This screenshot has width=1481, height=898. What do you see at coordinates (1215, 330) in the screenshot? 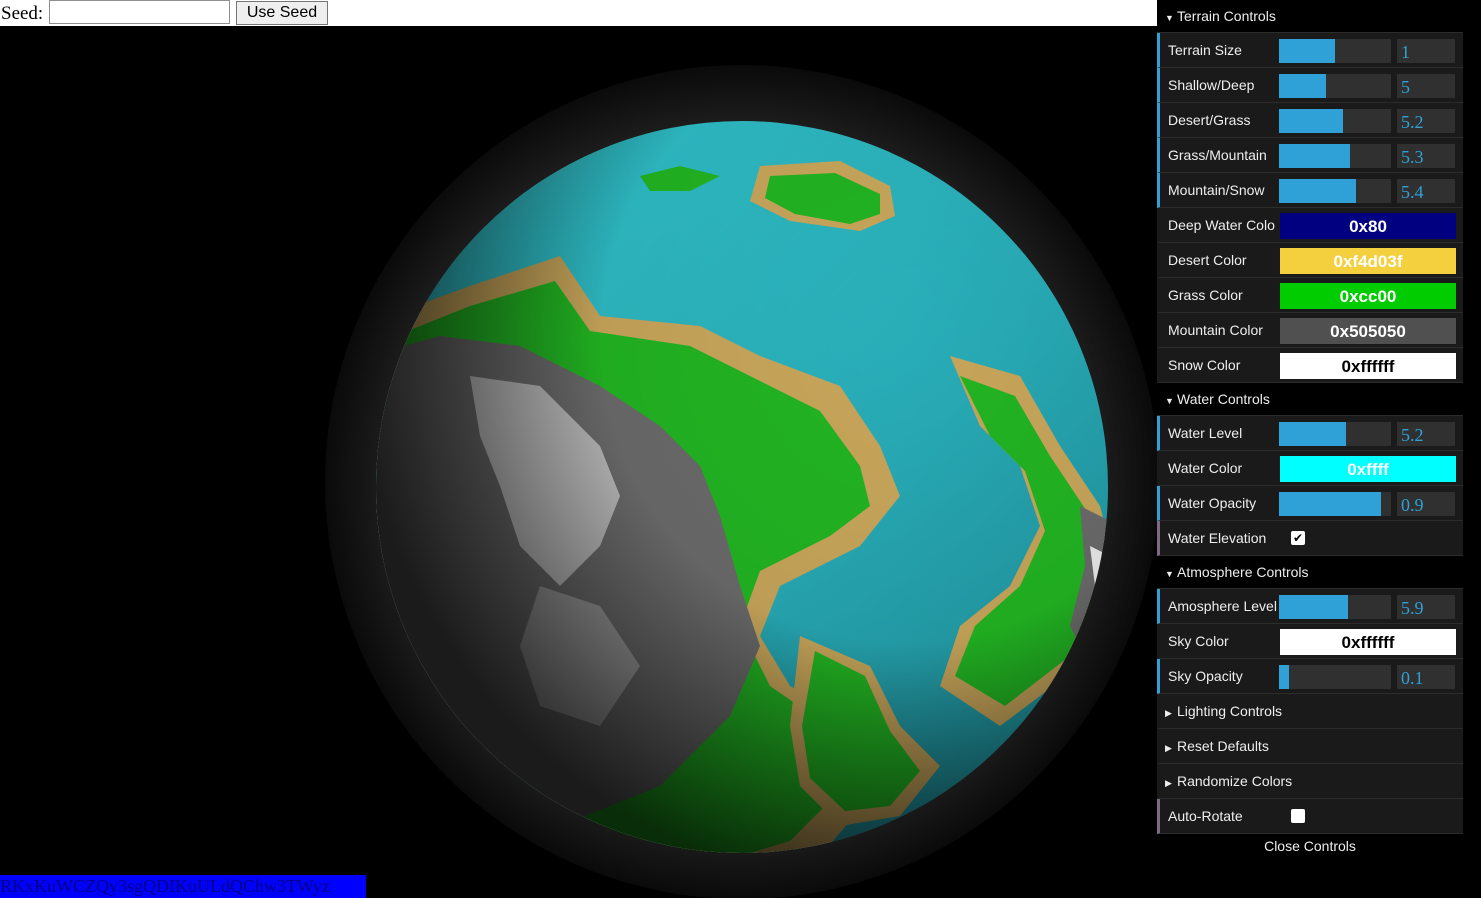
I see `control-label: Mountain Color` at bounding box center [1215, 330].